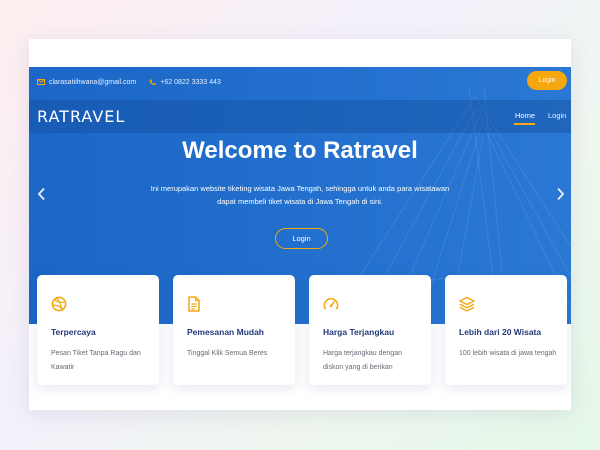 The width and height of the screenshot is (600, 450). Describe the element at coordinates (525, 115) in the screenshot. I see `nav-item-home: Home` at that location.